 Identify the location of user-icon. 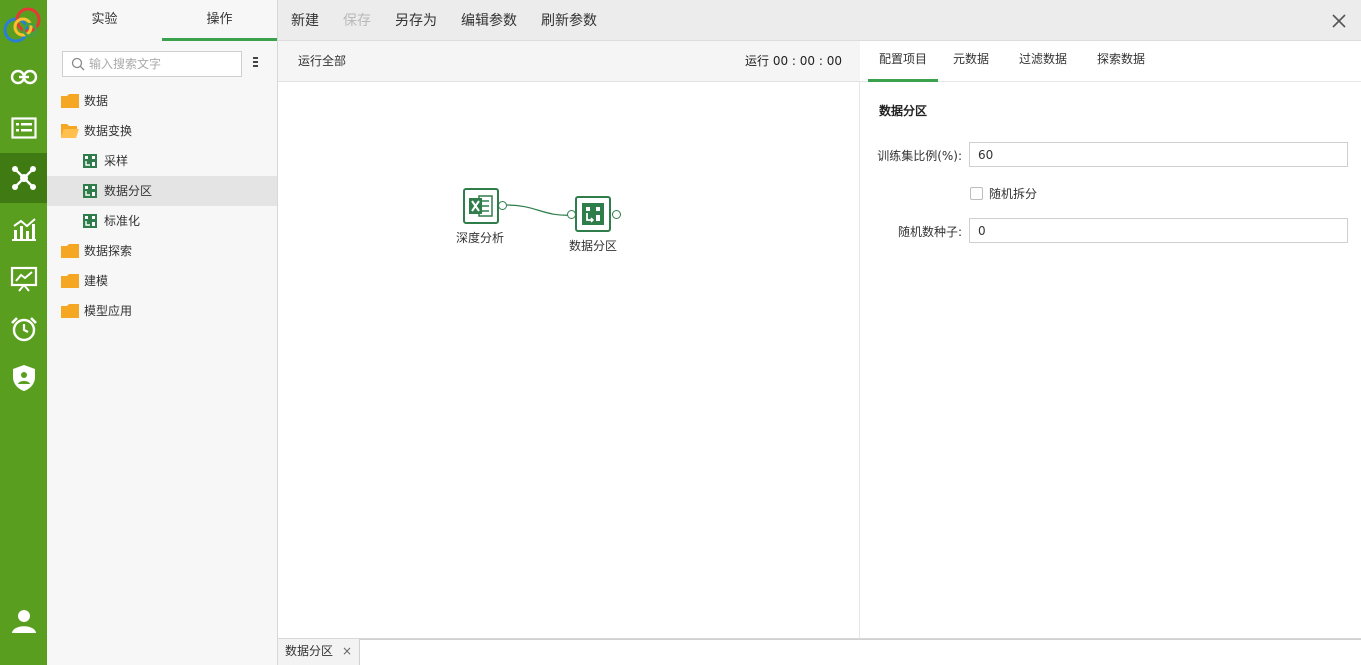
(23, 621).